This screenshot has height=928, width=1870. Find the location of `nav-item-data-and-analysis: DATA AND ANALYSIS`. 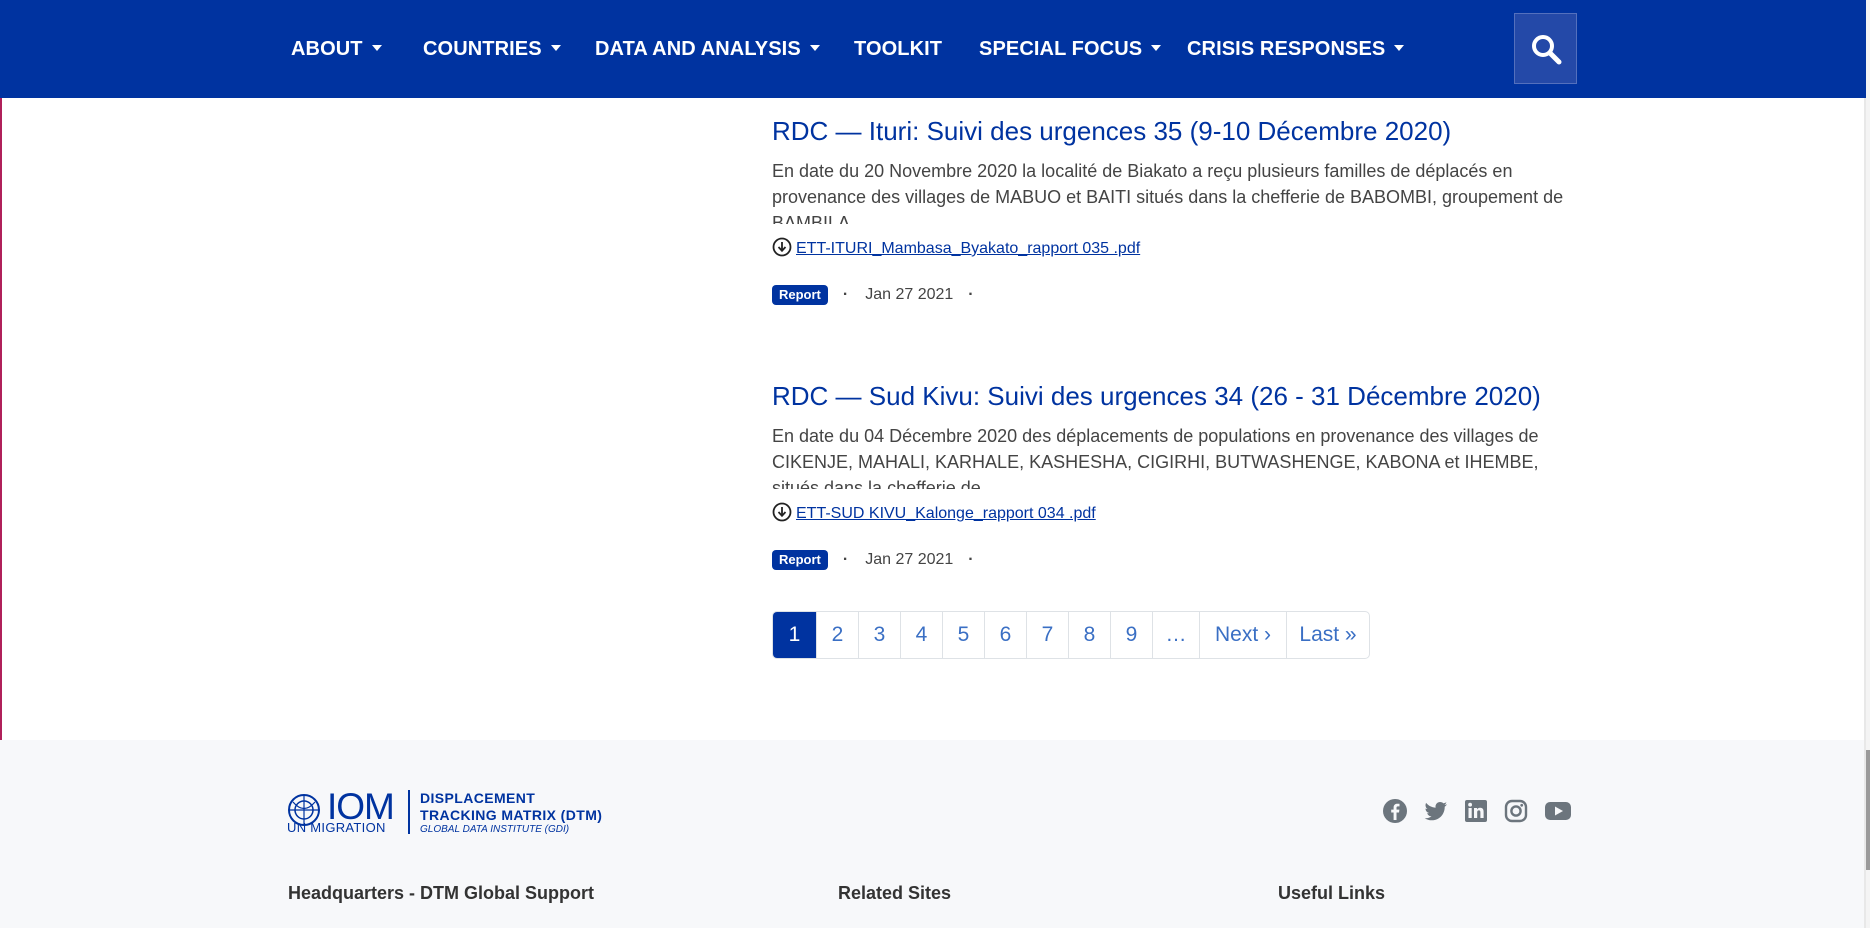

nav-item-data-and-analysis: DATA AND ANALYSIS is located at coordinates (707, 49).